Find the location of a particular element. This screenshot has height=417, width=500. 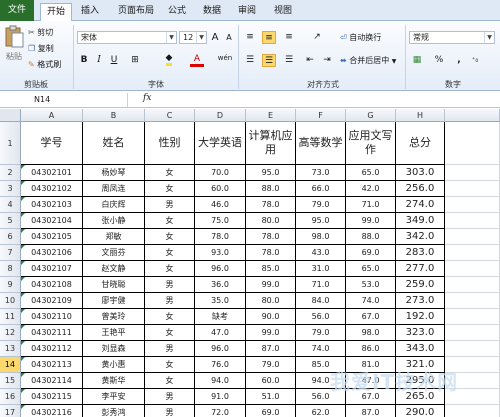

table-cell: 95.0 is located at coordinates (271, 173).